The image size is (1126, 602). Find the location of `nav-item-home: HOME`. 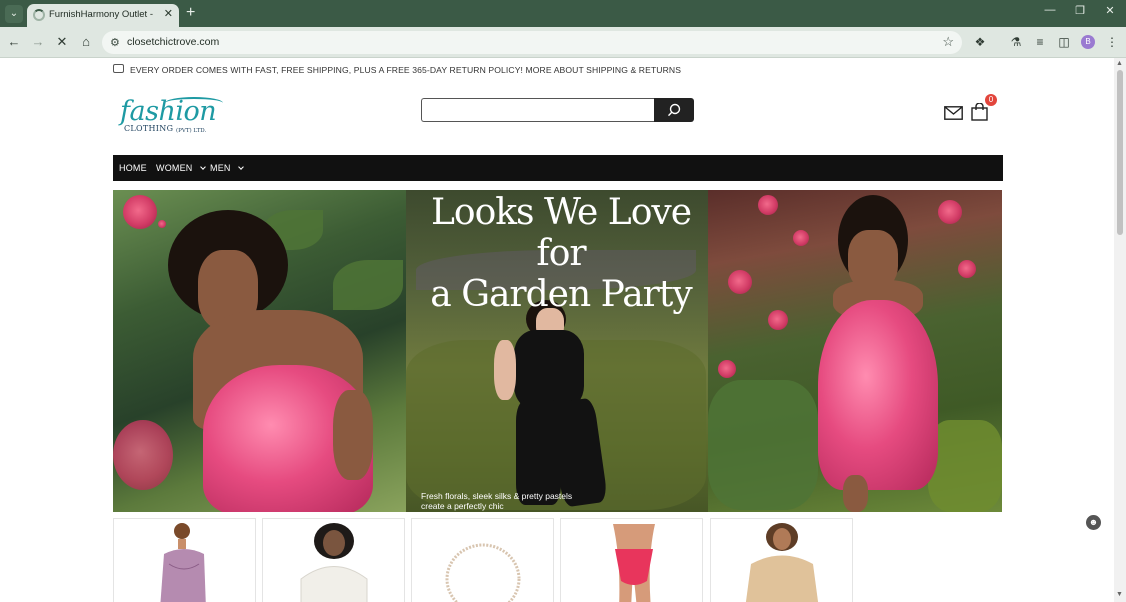

nav-item-home: HOME is located at coordinates (133, 168).